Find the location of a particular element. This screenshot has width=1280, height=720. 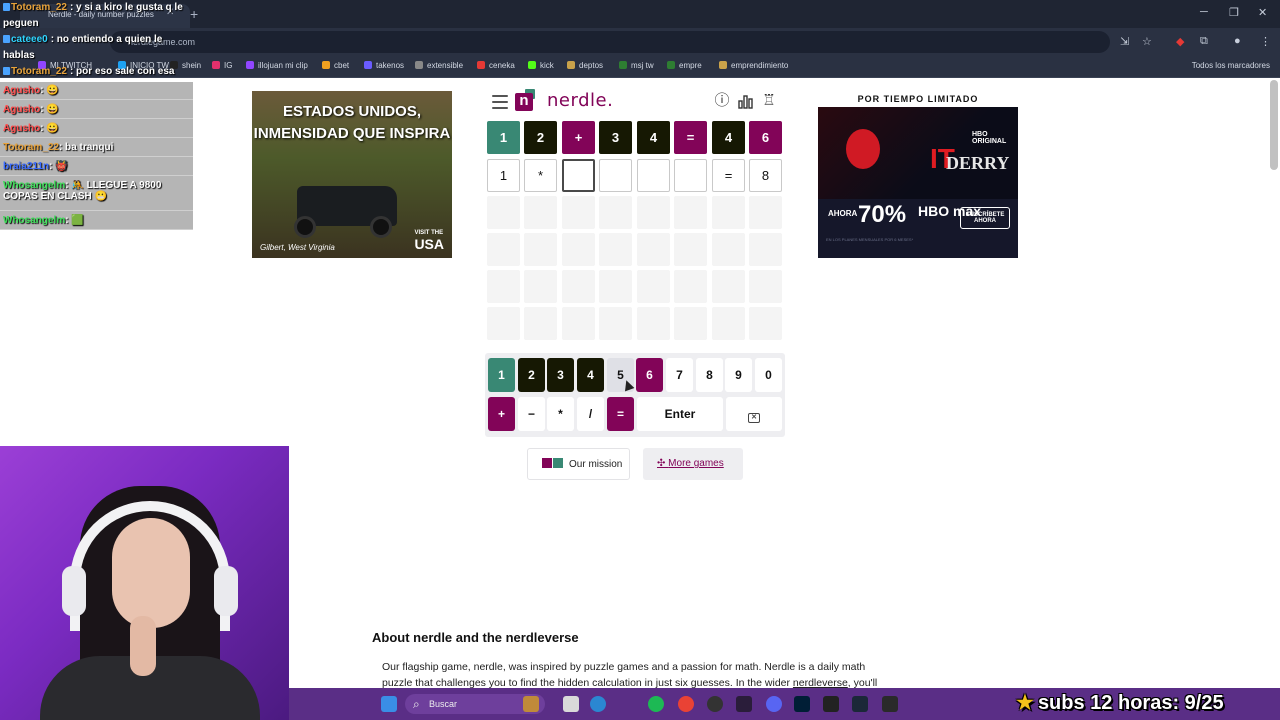

key-operator: − is located at coordinates (531, 414).